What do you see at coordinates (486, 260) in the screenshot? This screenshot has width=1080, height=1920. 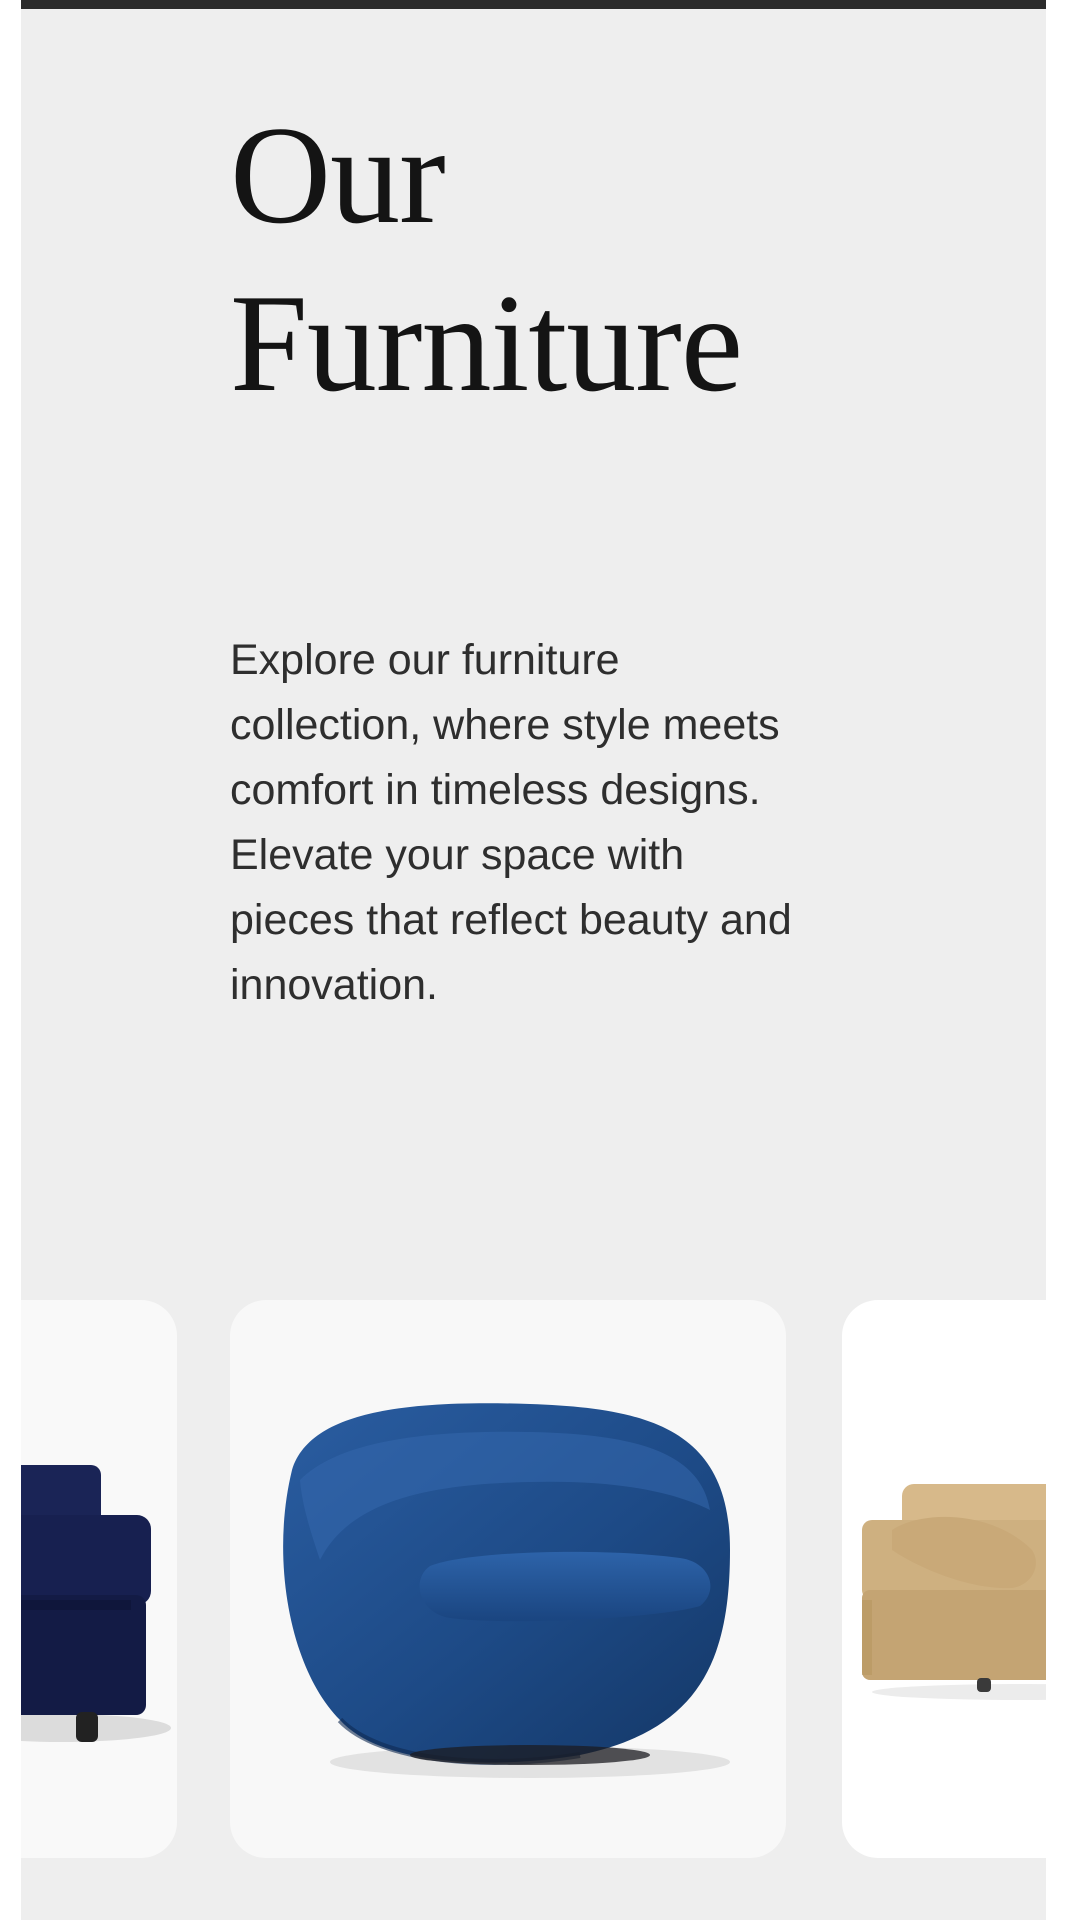 I see `page-title: Our Furniture` at bounding box center [486, 260].